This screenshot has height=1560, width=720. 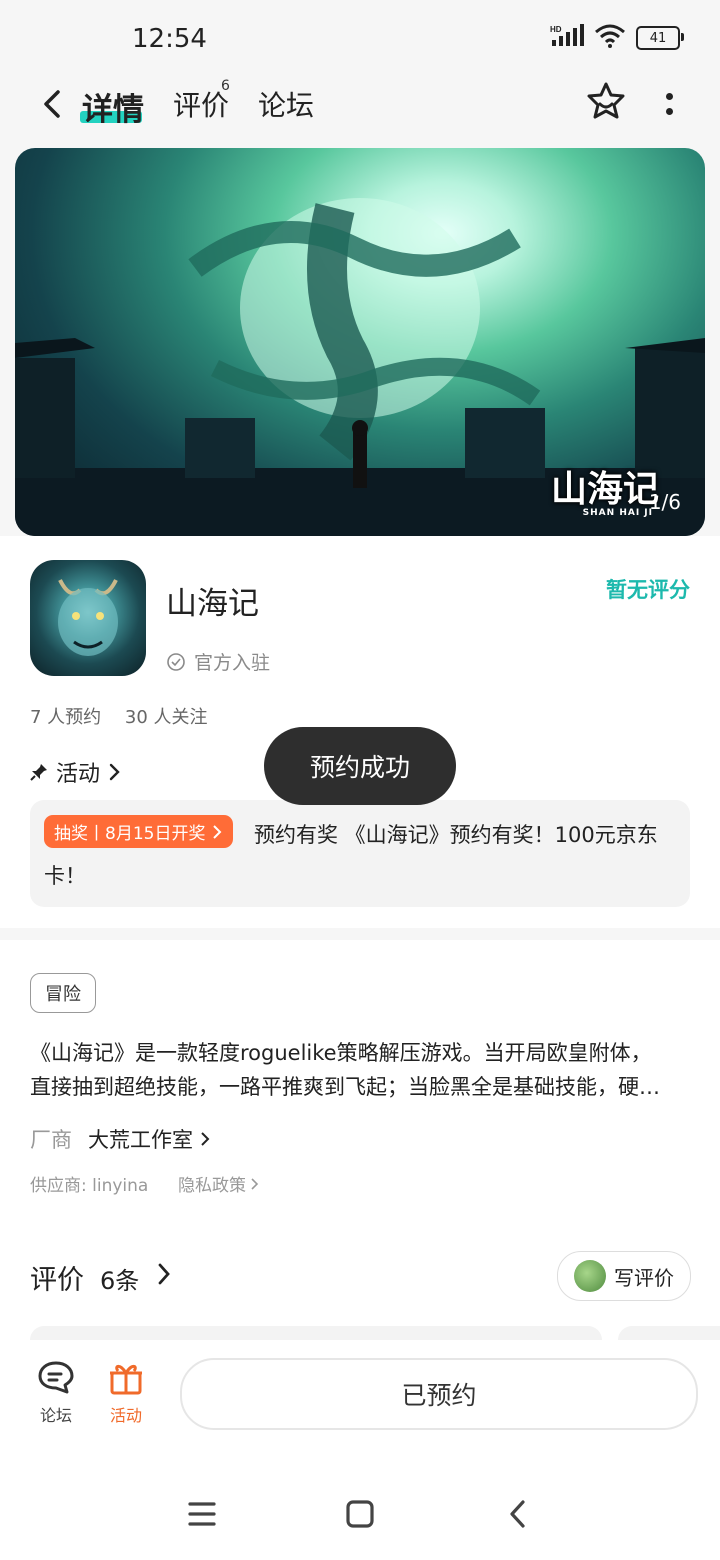 I want to click on star-icon, so click(x=606, y=100).